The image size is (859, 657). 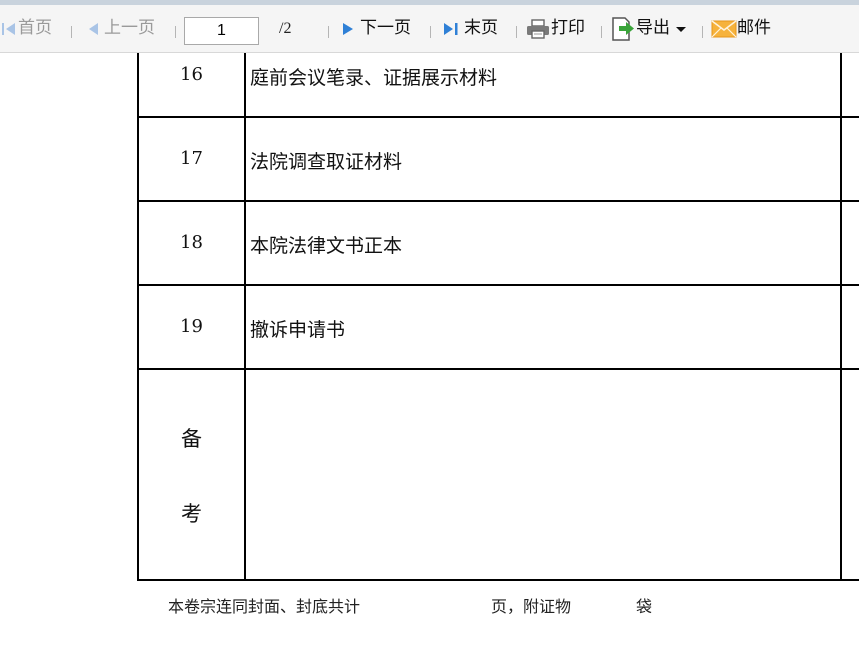 What do you see at coordinates (191, 514) in the screenshot?
I see `remark-label-char: 考` at bounding box center [191, 514].